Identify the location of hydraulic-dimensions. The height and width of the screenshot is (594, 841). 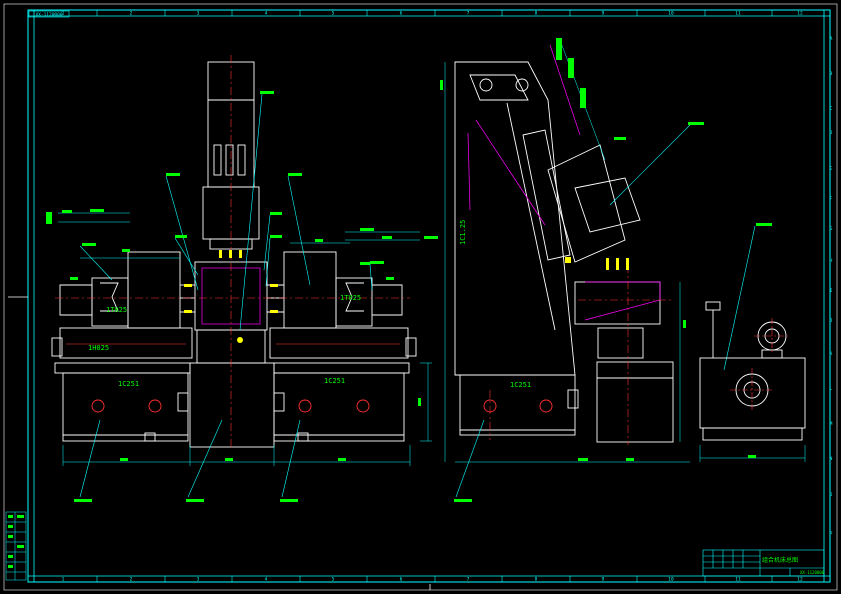
(752, 453).